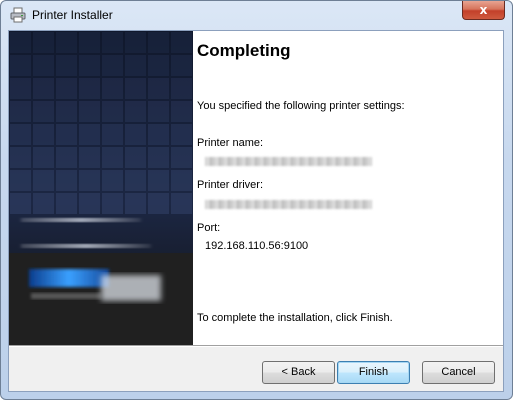 This screenshot has height=400, width=513. I want to click on title-bar: Printer Installer x, so click(256, 15).